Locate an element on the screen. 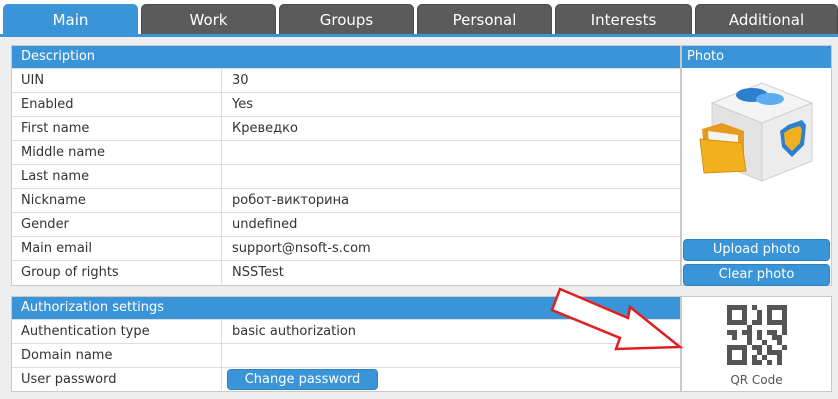 The width and height of the screenshot is (838, 399). table-row: User password Change password is located at coordinates (346, 379).